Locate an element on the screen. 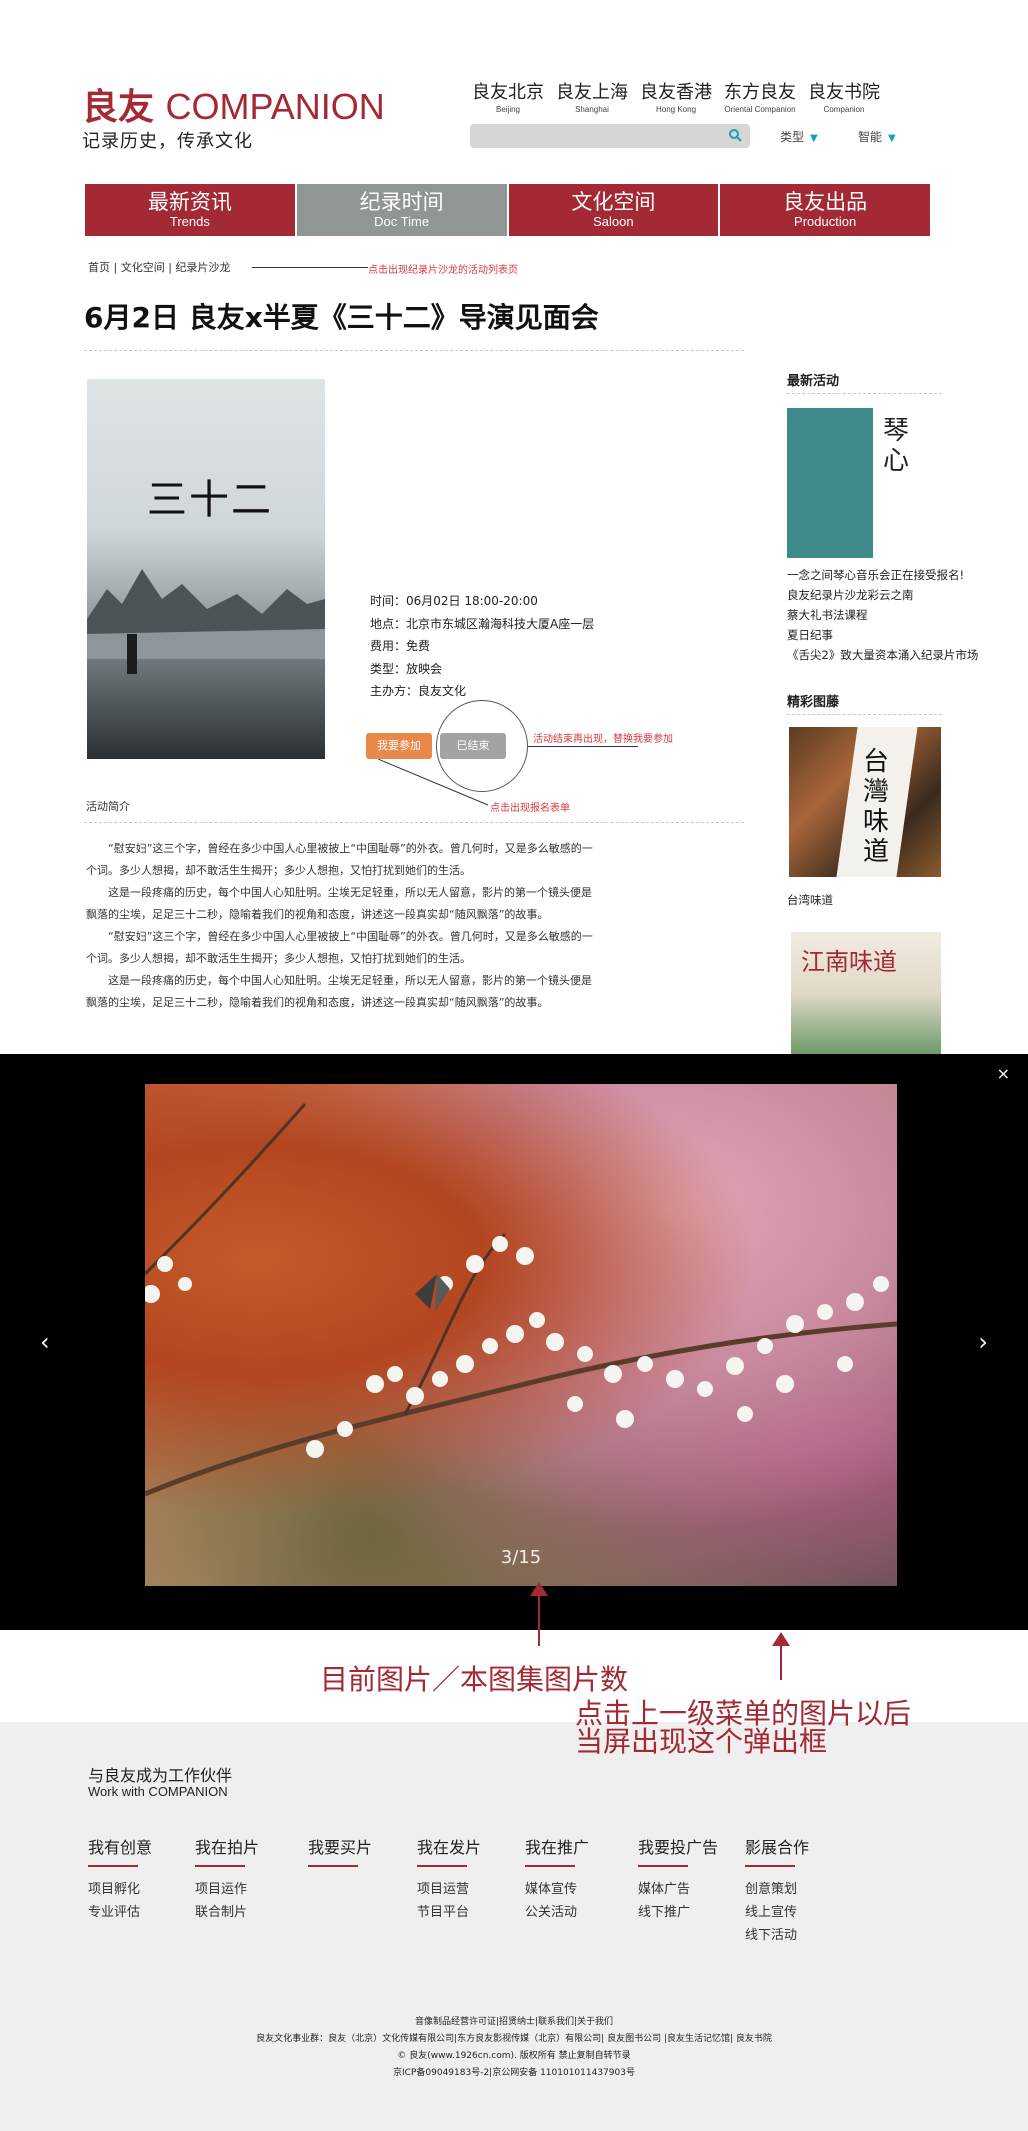 The image size is (1028, 2131). footer-column: 我有创意 项目孵化 专业评估 is located at coordinates (120, 1879).